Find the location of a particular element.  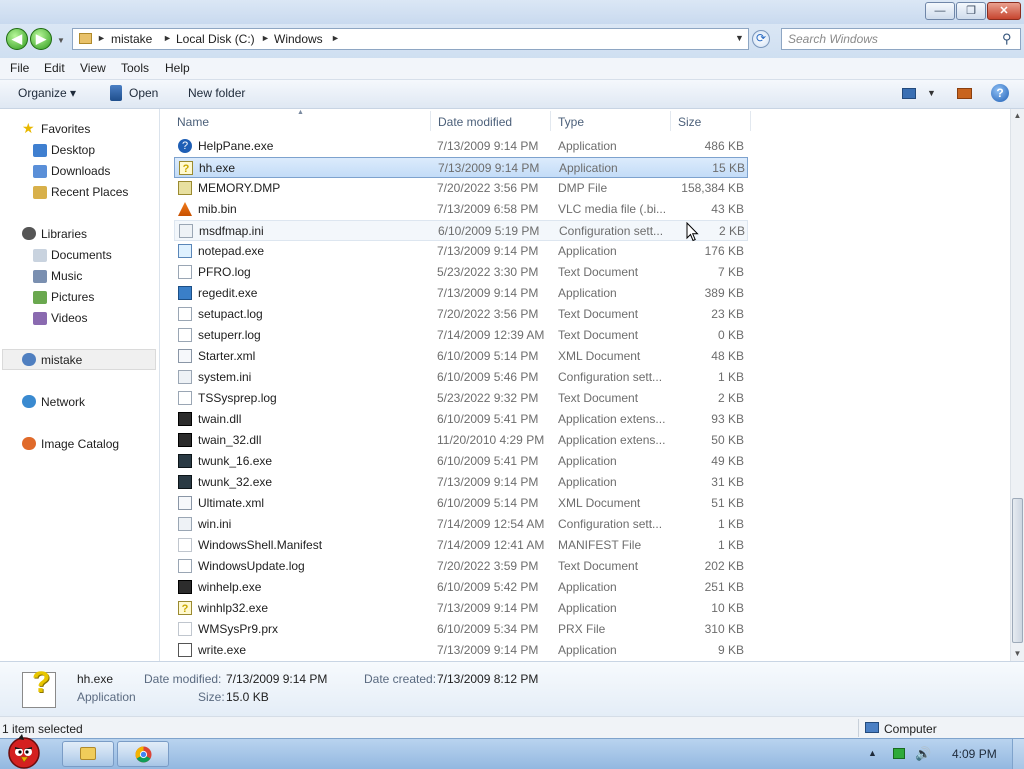

file-type-cell: DMP File is located at coordinates (583, 188).